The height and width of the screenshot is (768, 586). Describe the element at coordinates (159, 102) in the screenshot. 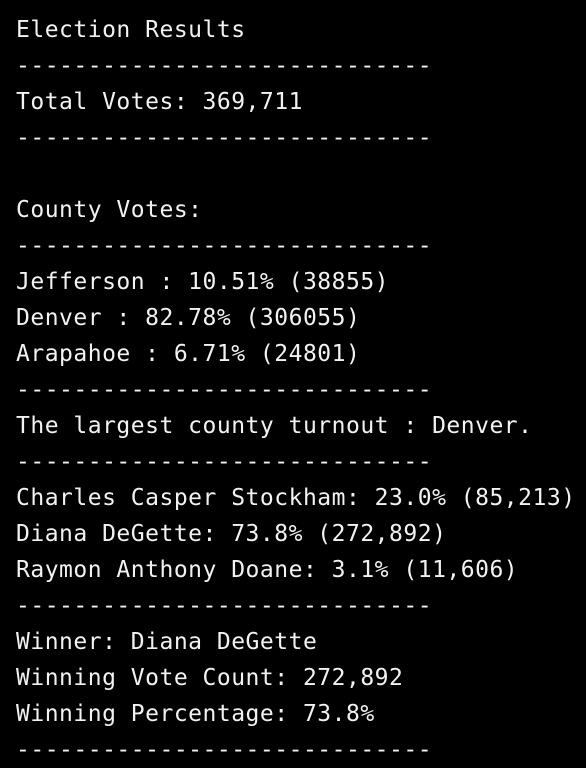

I see `total-votes-line: Total Votes: 369,711` at that location.